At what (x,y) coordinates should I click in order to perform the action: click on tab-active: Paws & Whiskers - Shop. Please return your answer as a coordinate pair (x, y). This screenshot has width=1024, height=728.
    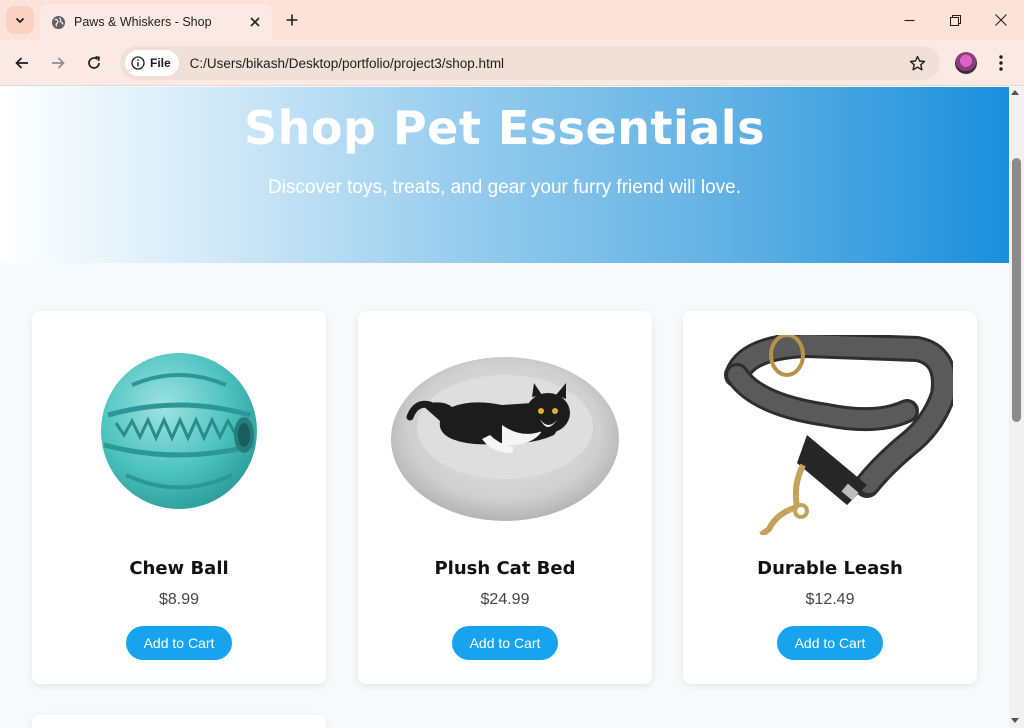
    Looking at the image, I should click on (156, 22).